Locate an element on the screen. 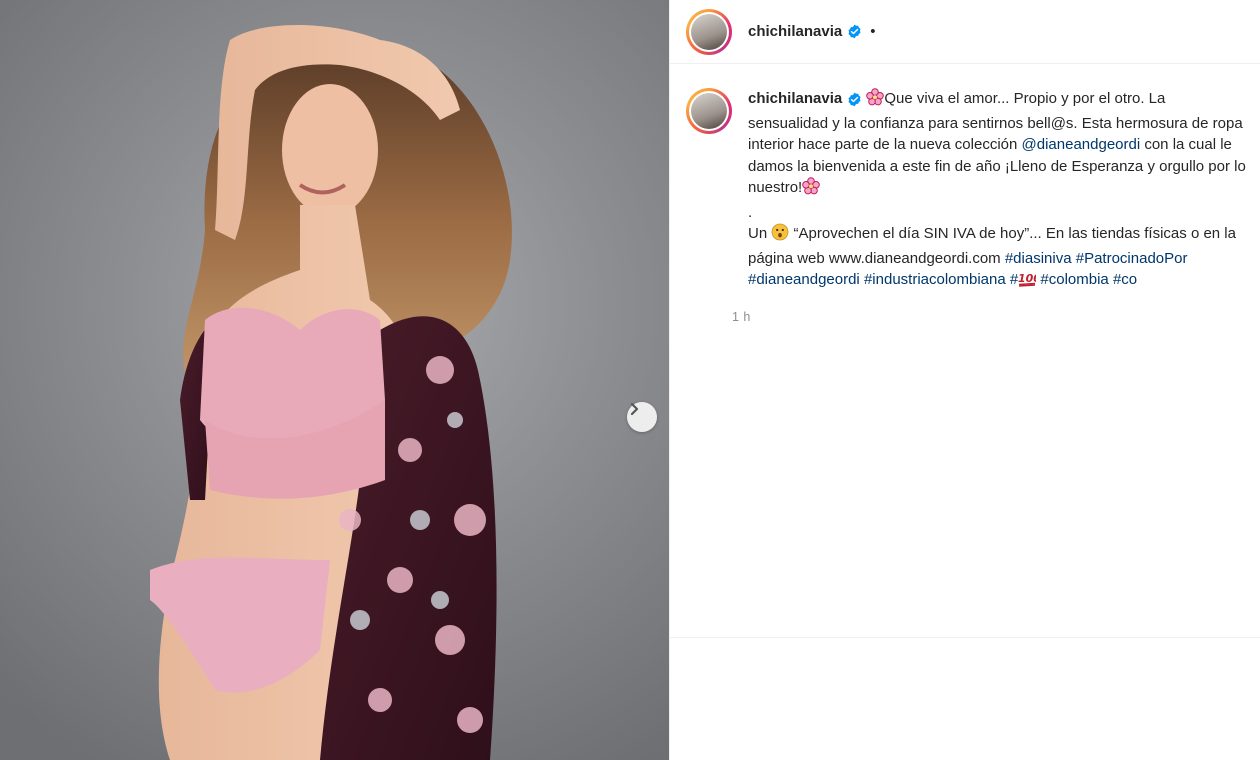  hushed-face-emoji is located at coordinates (780, 235).